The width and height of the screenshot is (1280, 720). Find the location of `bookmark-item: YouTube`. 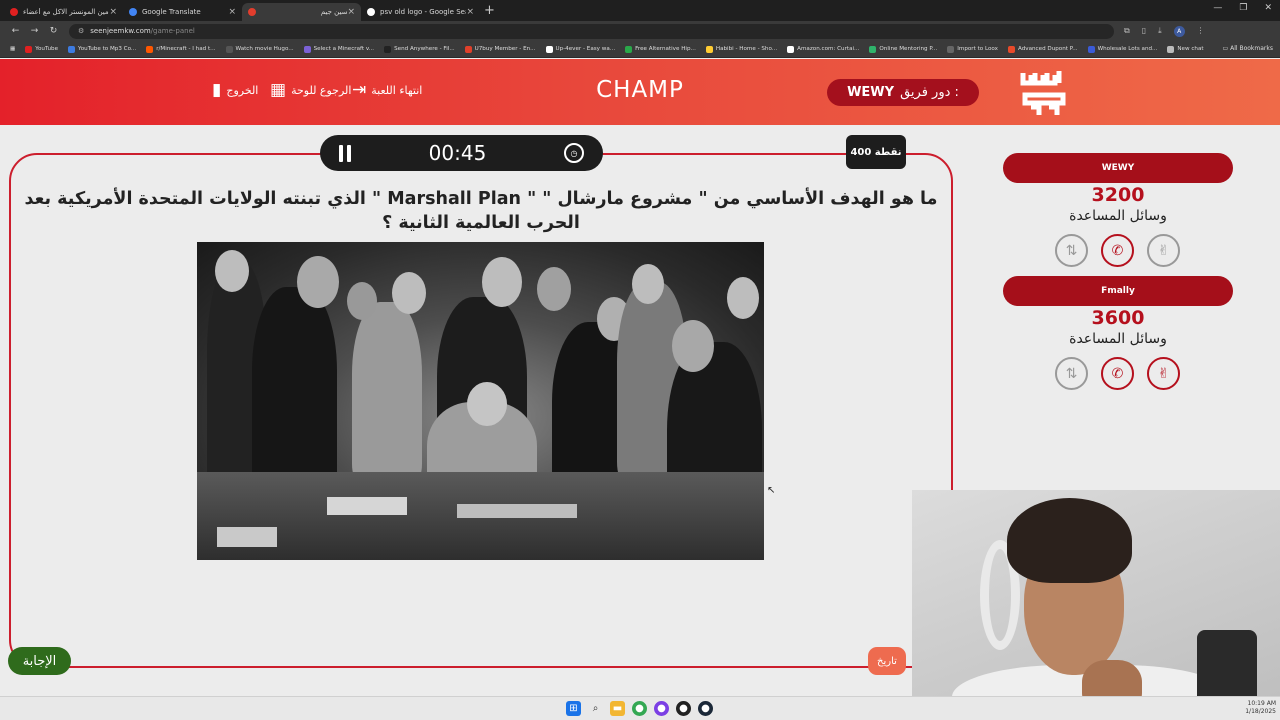

bookmark-item: YouTube is located at coordinates (41, 49).